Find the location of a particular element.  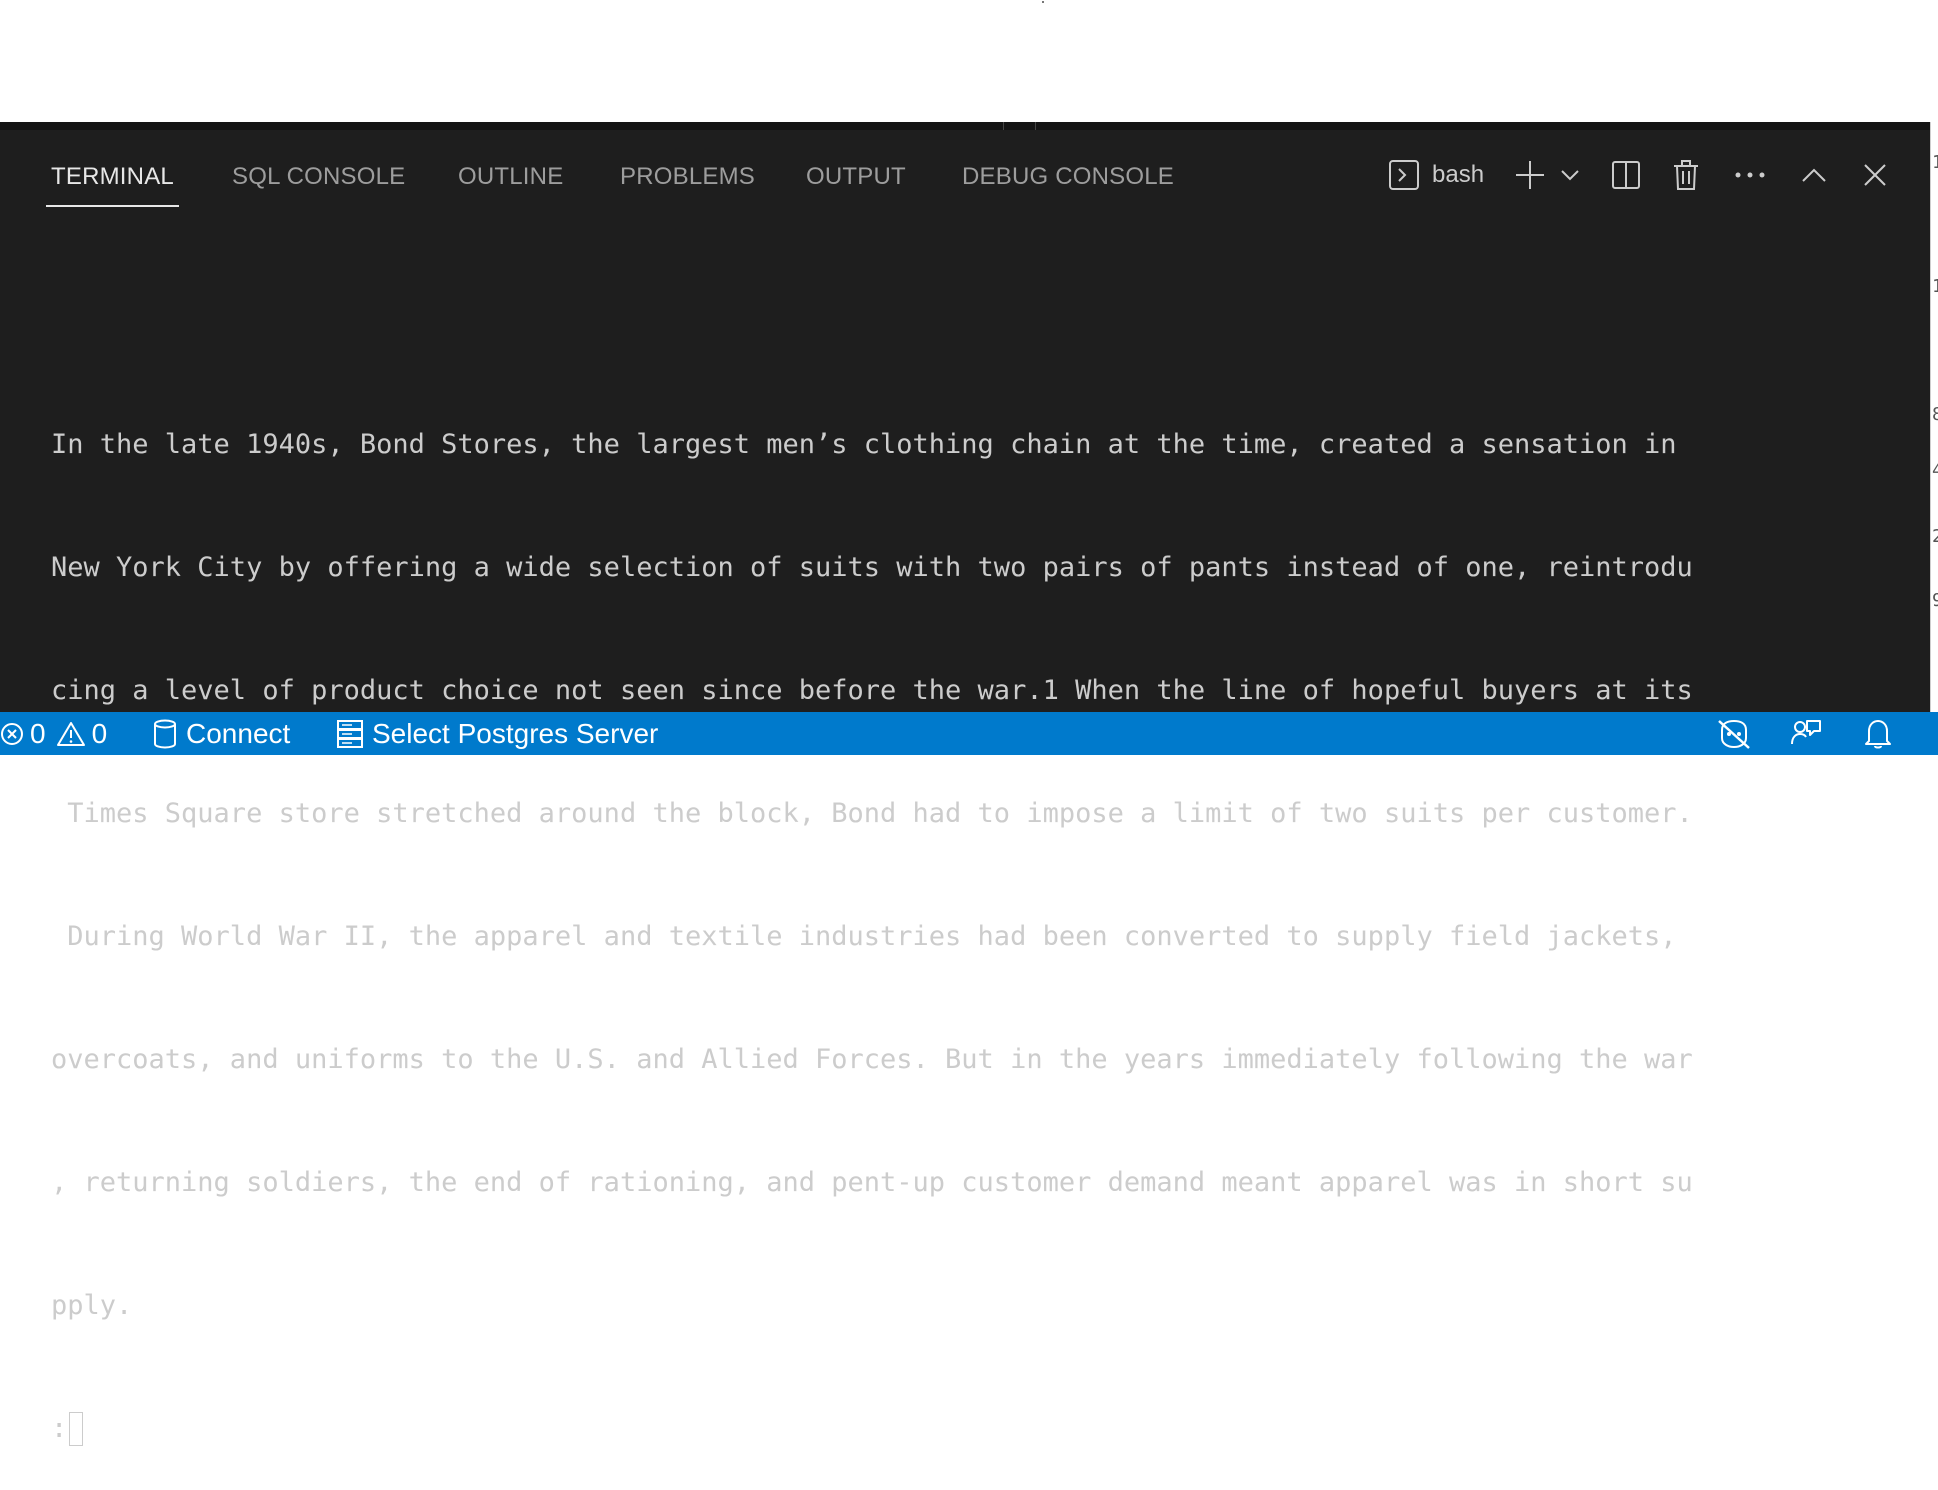

connect-label: Connect is located at coordinates (238, 733).